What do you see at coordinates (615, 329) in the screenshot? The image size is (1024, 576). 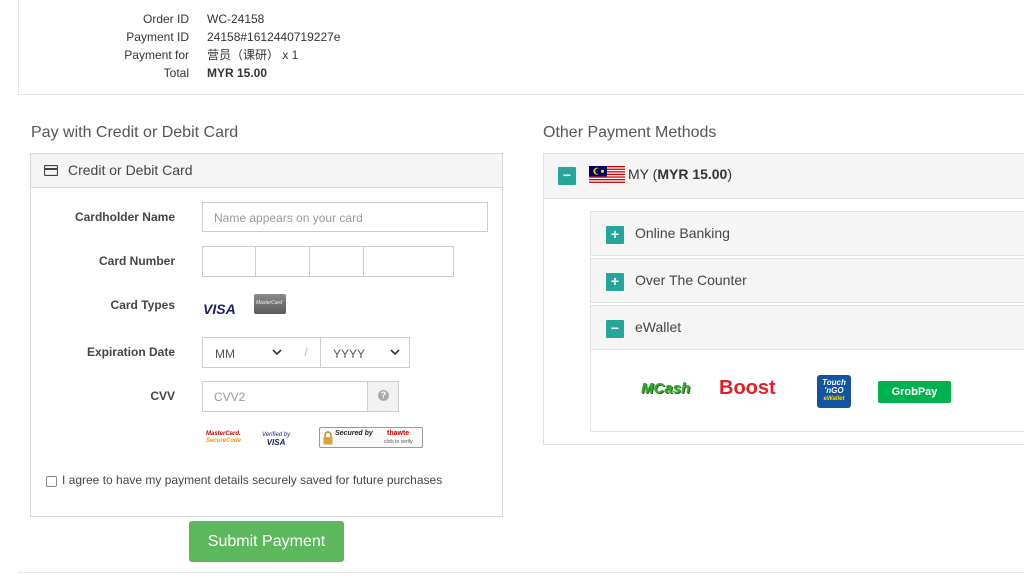 I see `collapse-ewallet-toggle: −` at bounding box center [615, 329].